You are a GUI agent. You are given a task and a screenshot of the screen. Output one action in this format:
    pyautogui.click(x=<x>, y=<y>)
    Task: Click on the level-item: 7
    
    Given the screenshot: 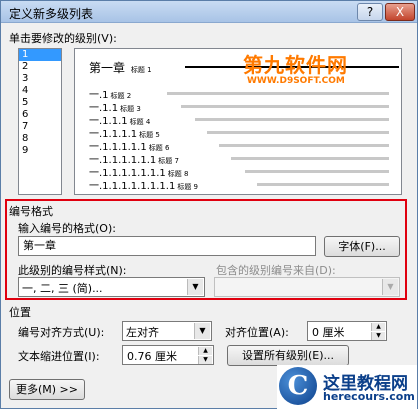 What is the action you would take?
    pyautogui.click(x=40, y=127)
    